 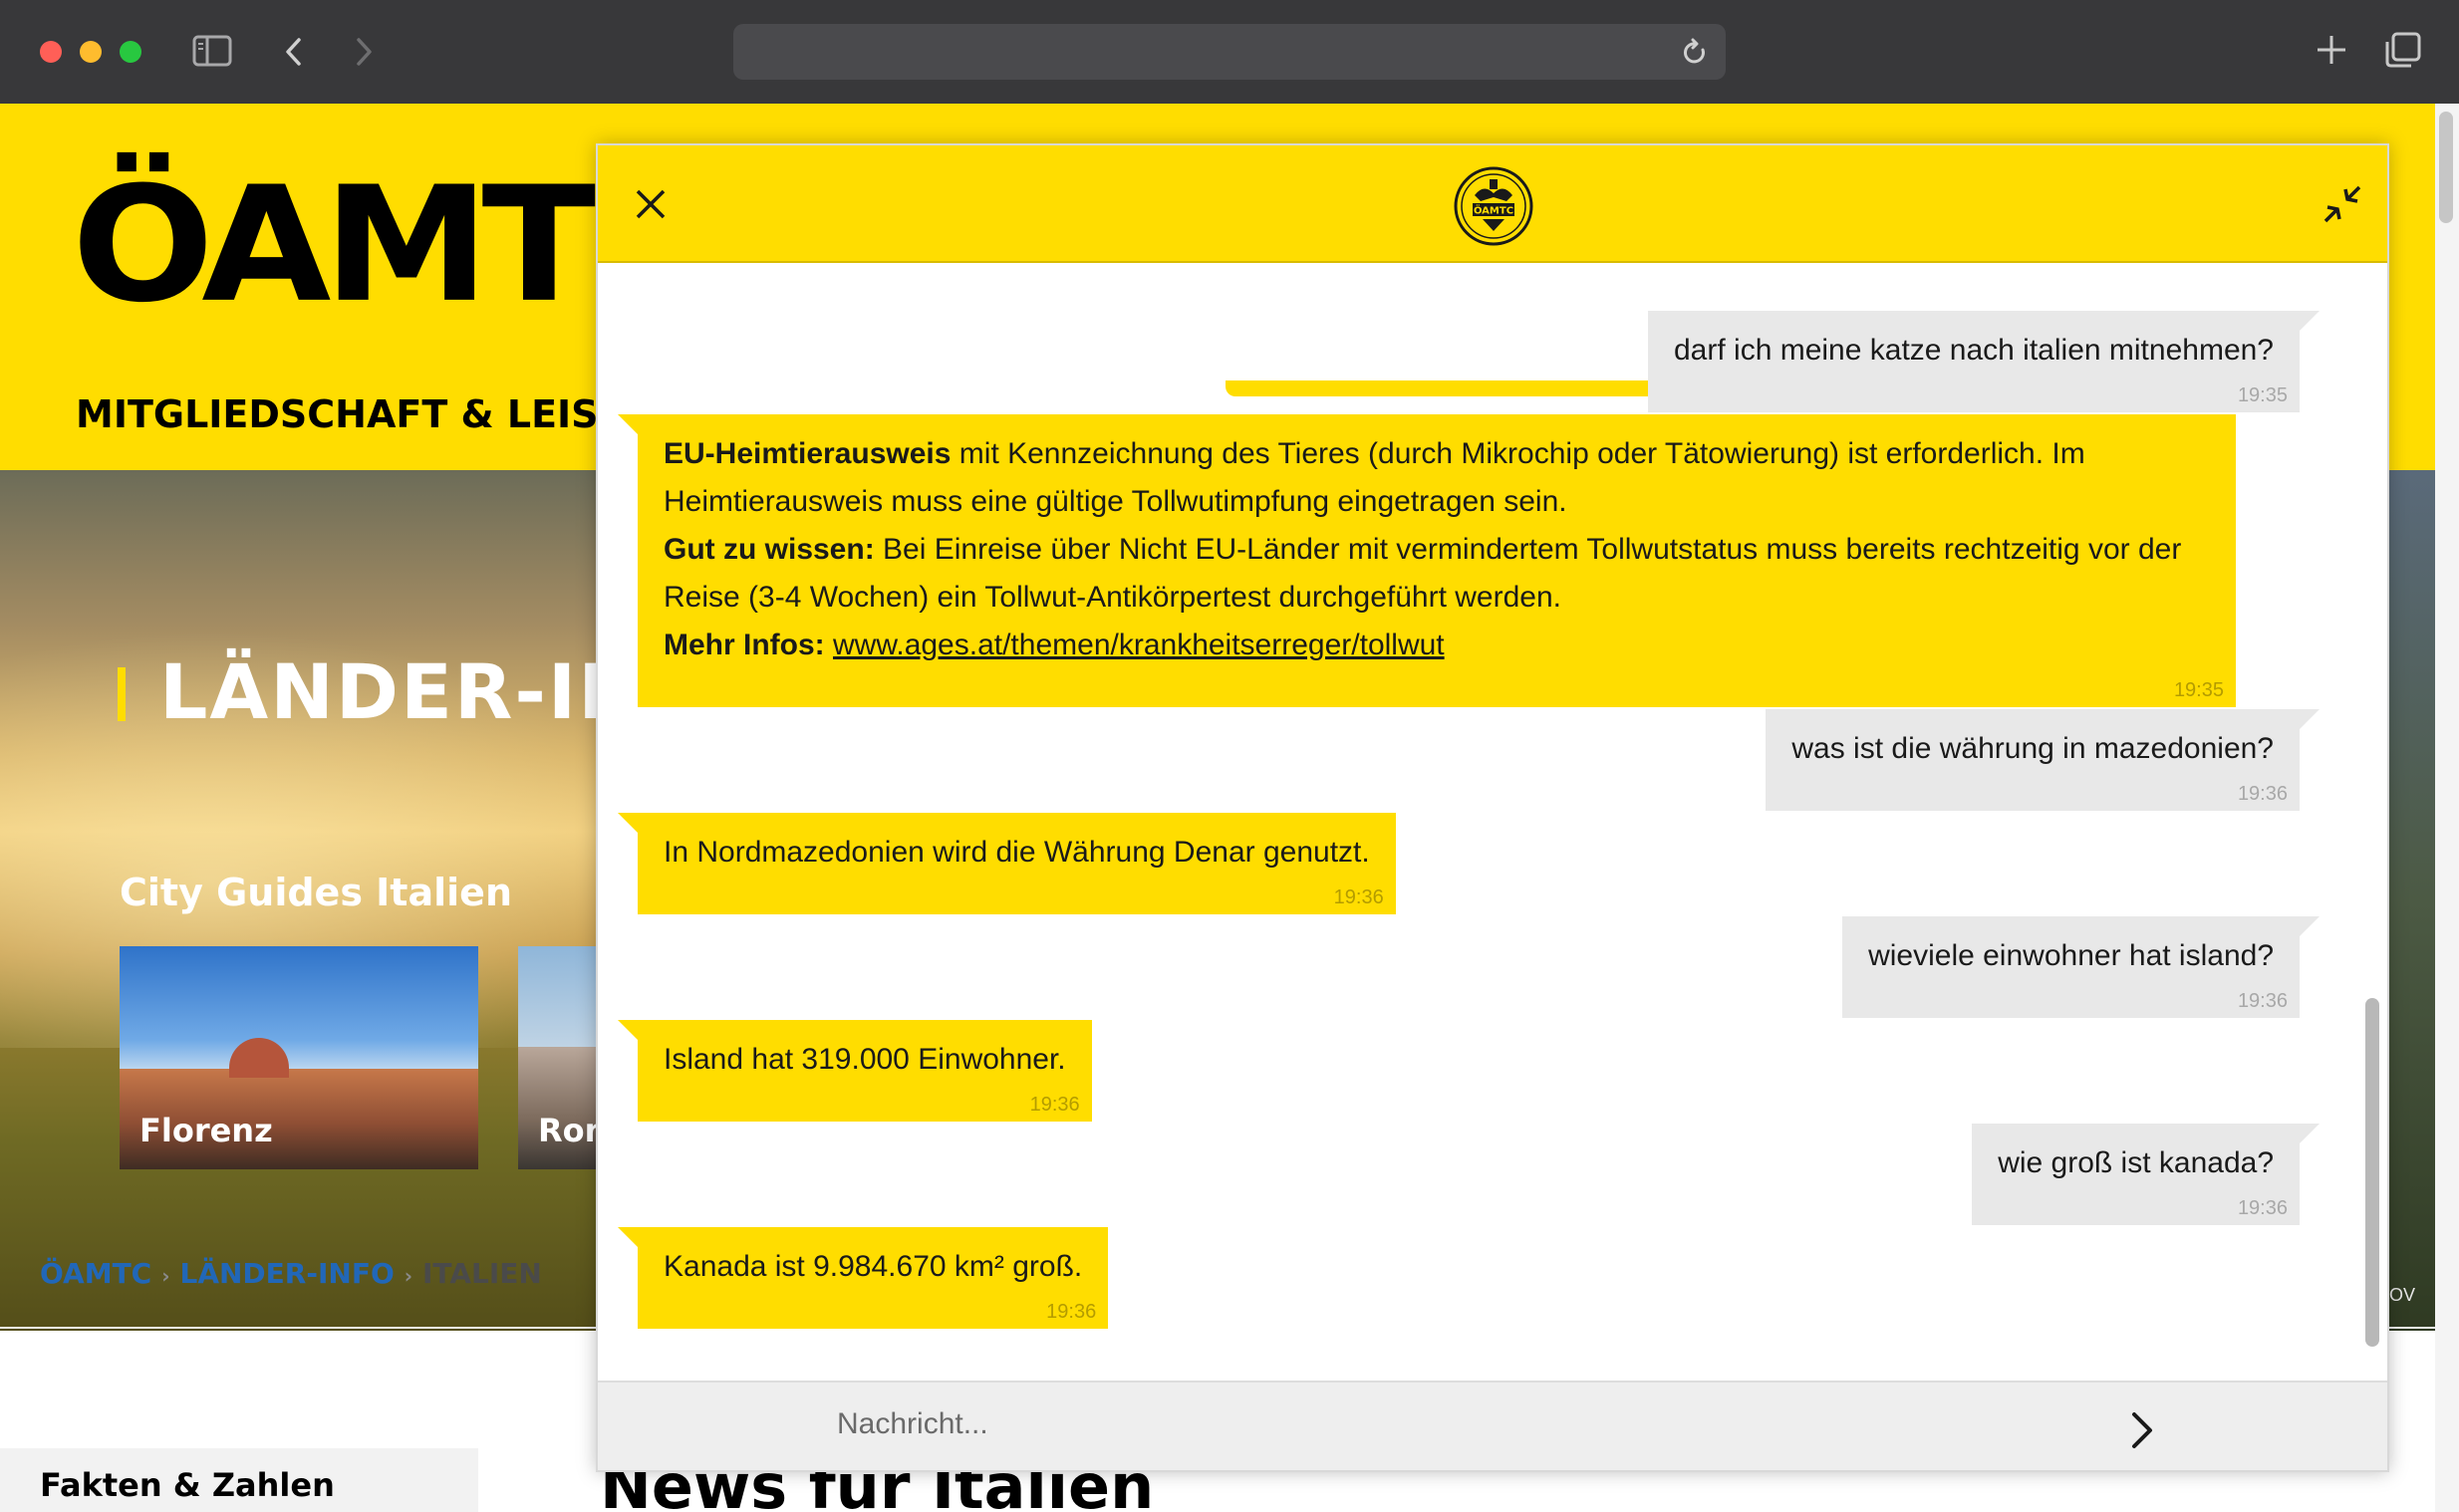 What do you see at coordinates (1695, 53) in the screenshot?
I see `reload-icon` at bounding box center [1695, 53].